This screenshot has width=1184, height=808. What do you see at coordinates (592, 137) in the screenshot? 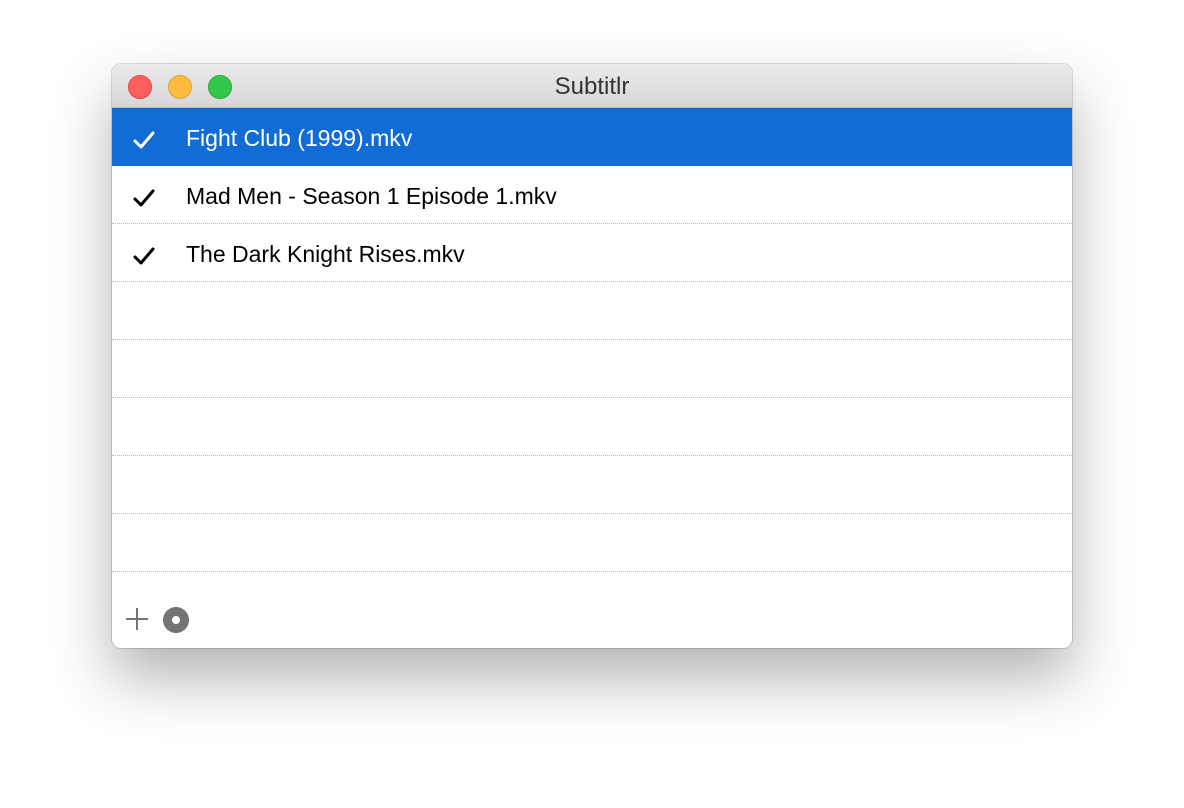
I see `file-row: Fight Club (1999).mkv` at bounding box center [592, 137].